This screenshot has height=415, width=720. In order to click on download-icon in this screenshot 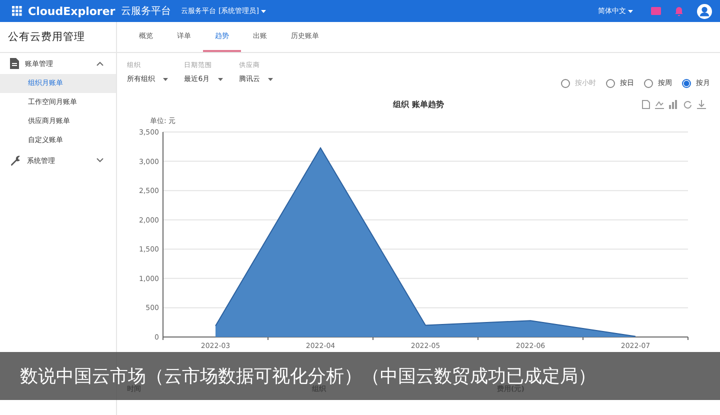, I will do `click(701, 104)`.